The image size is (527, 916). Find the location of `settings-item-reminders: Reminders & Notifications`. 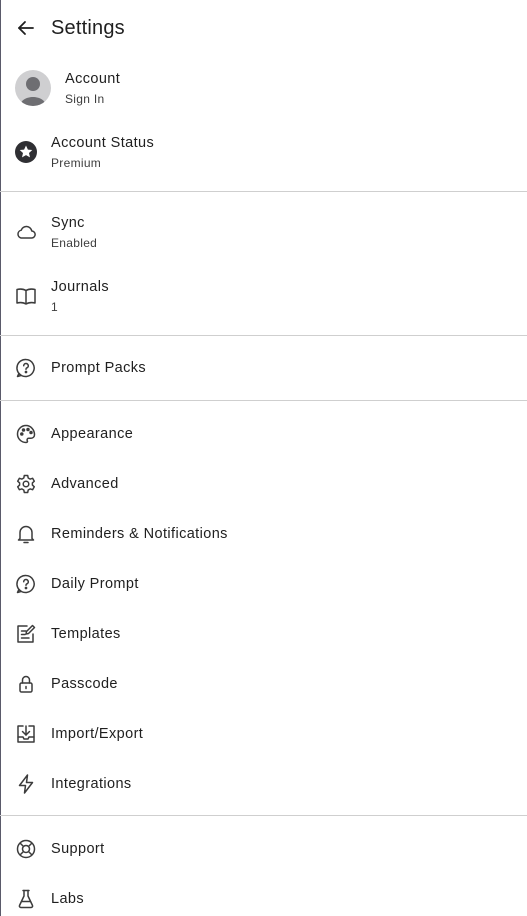

settings-item-reminders: Reminders & Notifications is located at coordinates (263, 534).